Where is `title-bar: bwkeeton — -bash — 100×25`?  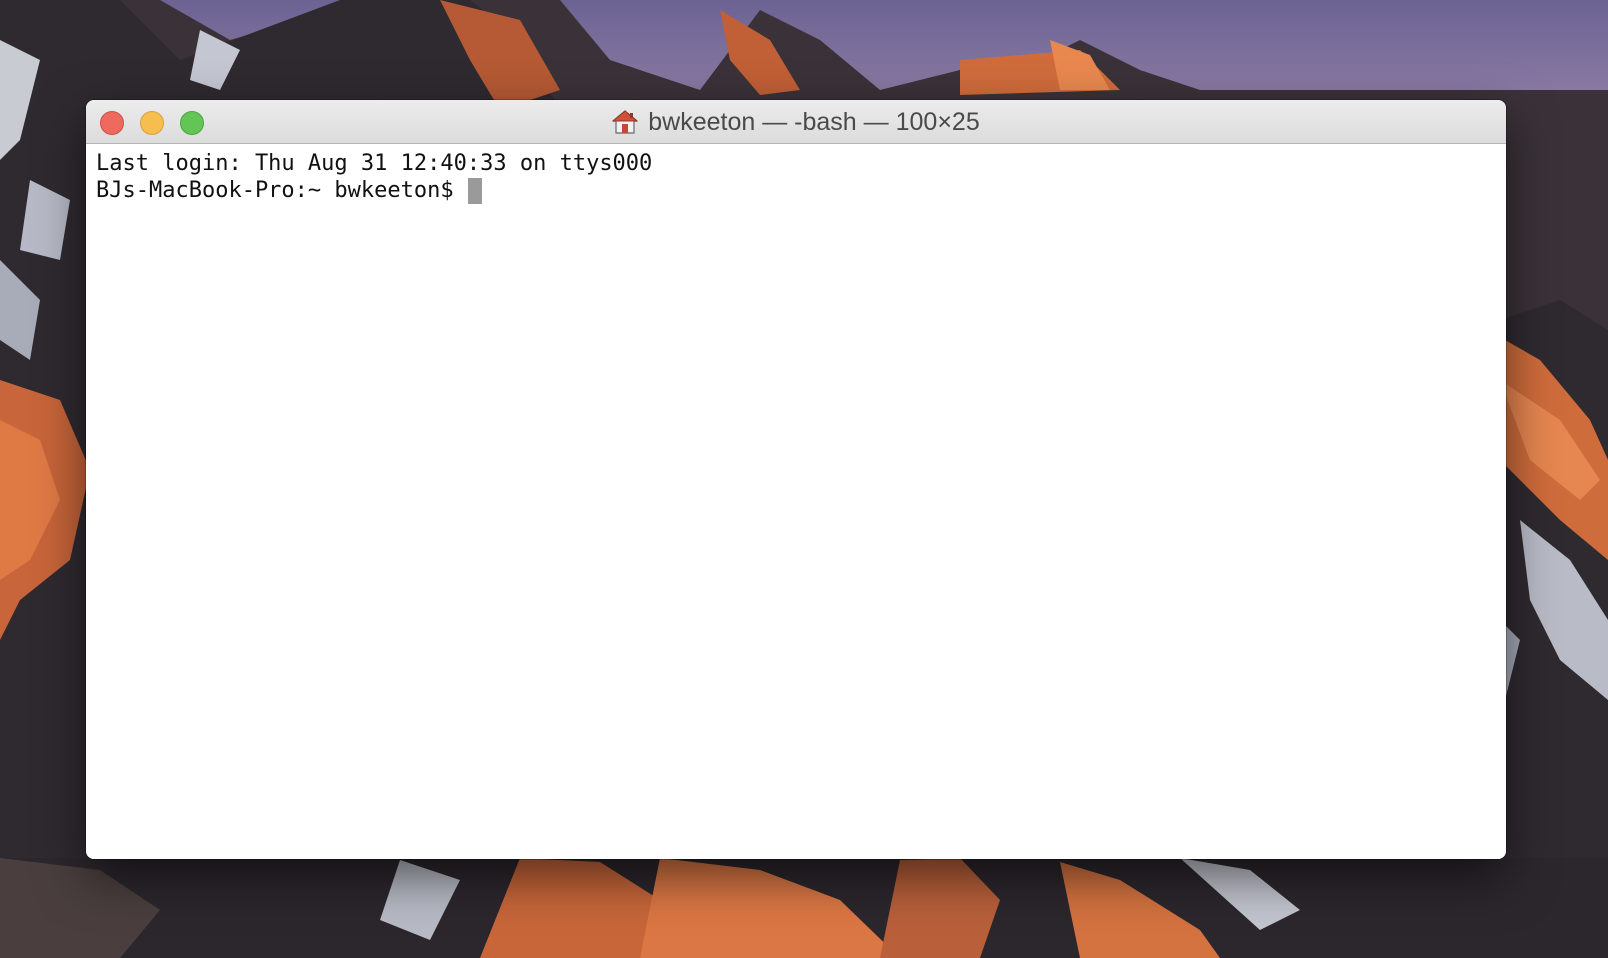
title-bar: bwkeeton — -bash — 100×25 is located at coordinates (796, 122).